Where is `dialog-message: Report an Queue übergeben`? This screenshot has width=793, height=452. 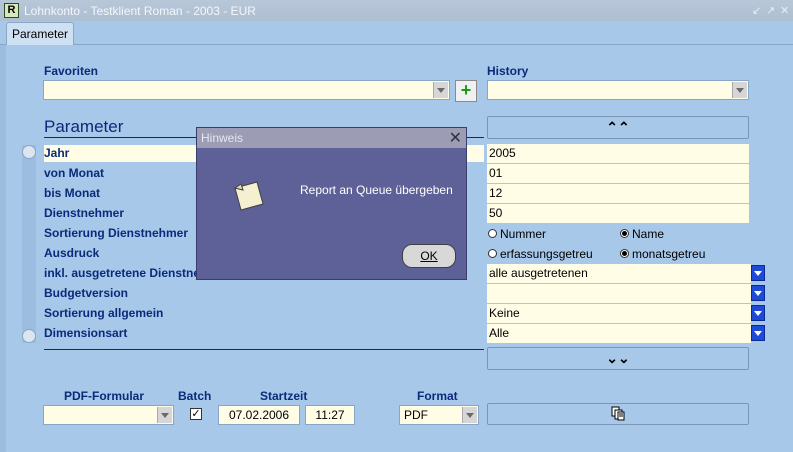
dialog-message: Report an Queue übergeben is located at coordinates (376, 190).